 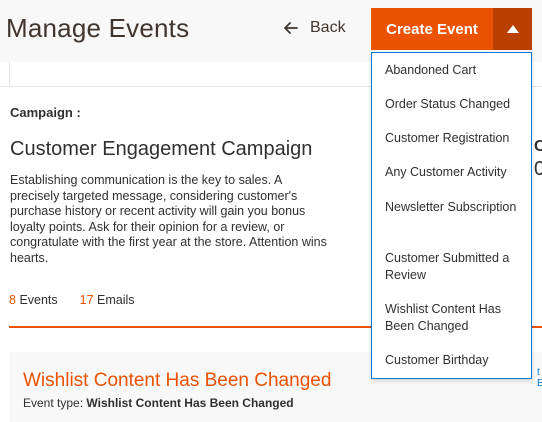 What do you see at coordinates (539, 378) in the screenshot?
I see `edit-event-link: t E` at bounding box center [539, 378].